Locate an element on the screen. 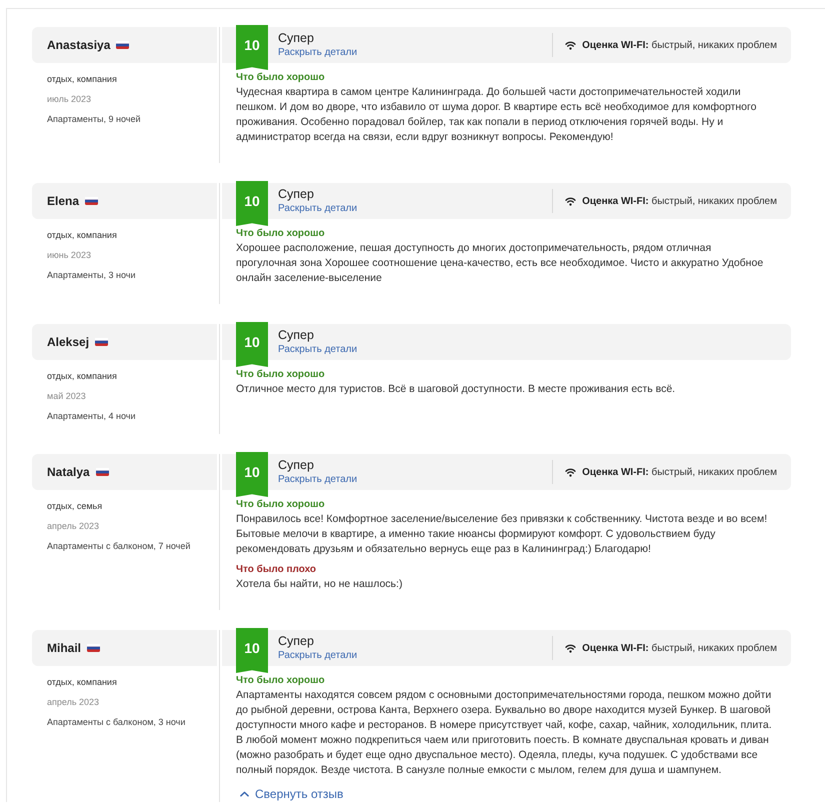 Image resolution: width=825 pixels, height=810 pixels. room-and-nights: Апартаменты, 4 ночи is located at coordinates (91, 416).